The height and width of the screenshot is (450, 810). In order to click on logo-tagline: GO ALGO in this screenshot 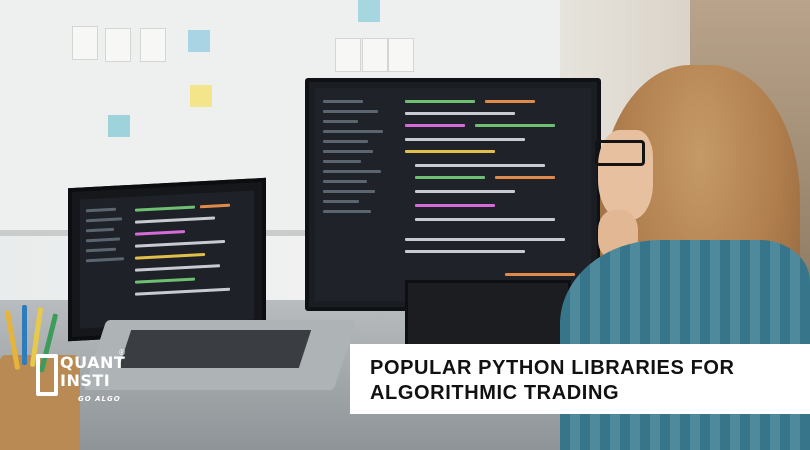, I will do `click(99, 399)`.